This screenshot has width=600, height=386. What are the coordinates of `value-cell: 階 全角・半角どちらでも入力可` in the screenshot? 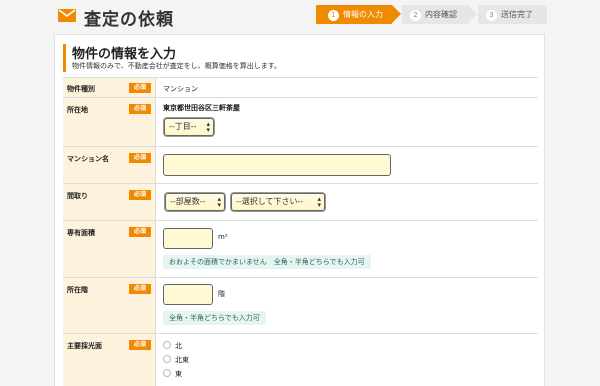 It's located at (347, 305).